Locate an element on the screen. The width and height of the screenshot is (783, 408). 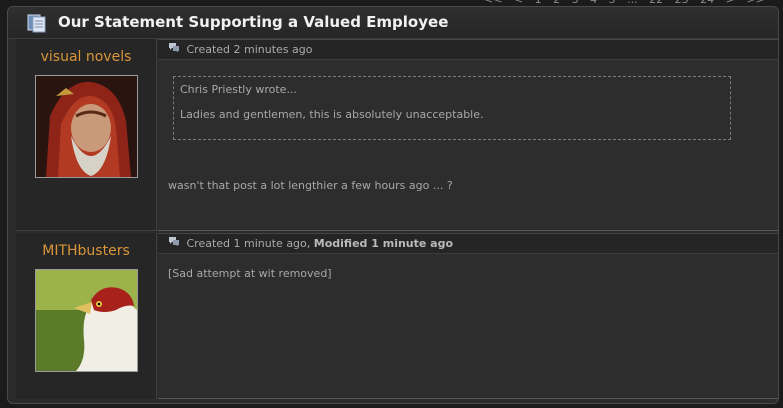
post-created: Created 2 minutes ago is located at coordinates (249, 49).